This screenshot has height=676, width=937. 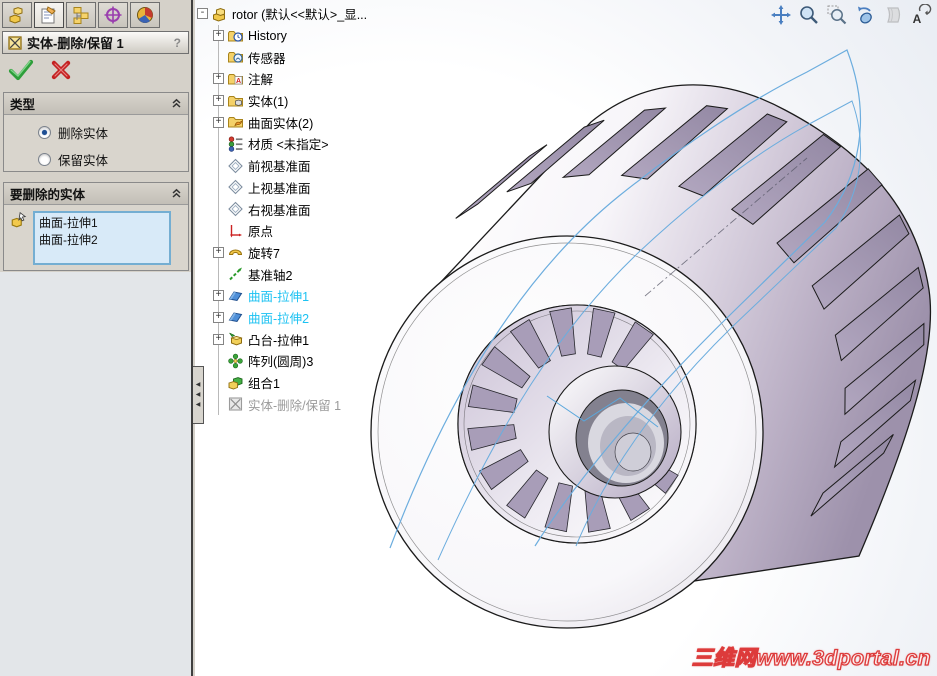 I want to click on tab-configurationmanager, so click(x=81, y=15).